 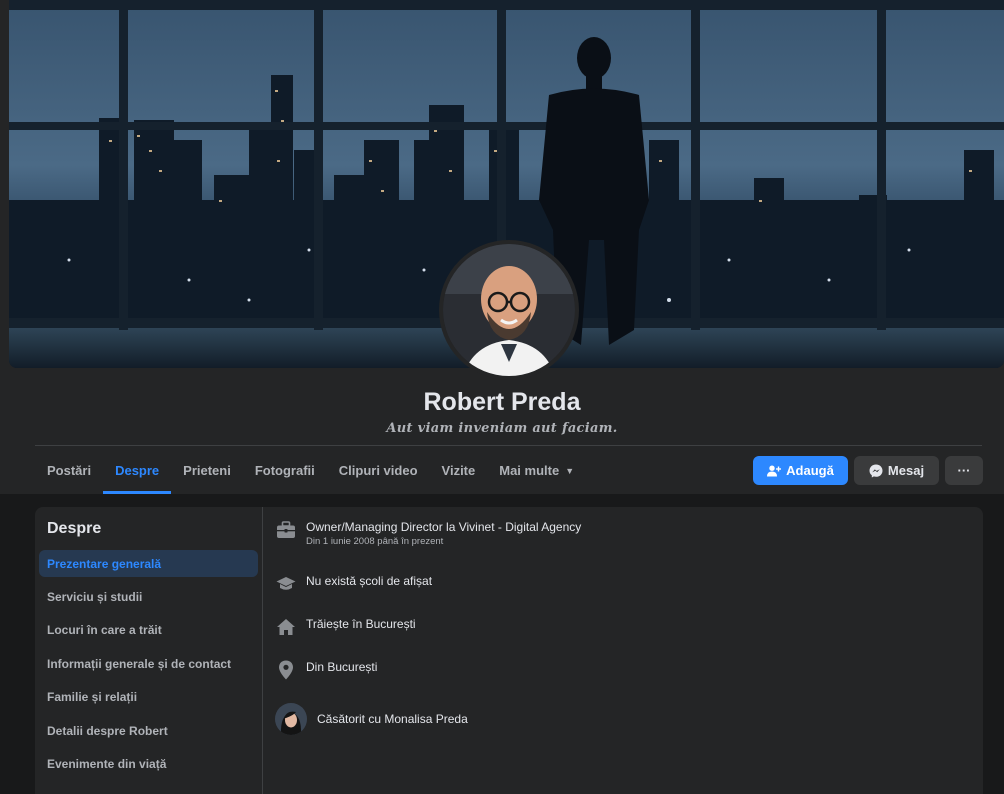 I want to click on briefcase-icon, so click(x=286, y=530).